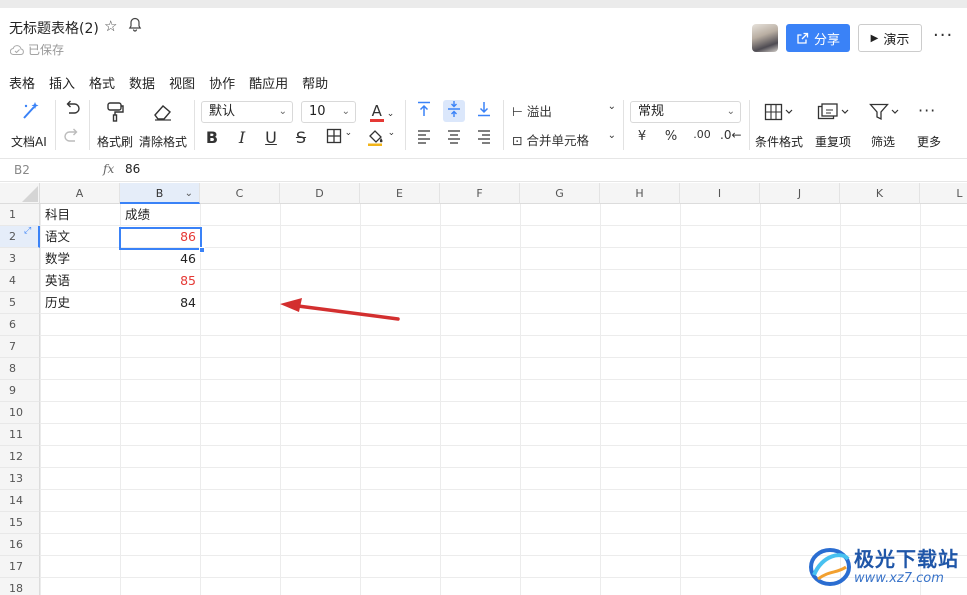 The width and height of the screenshot is (967, 595). I want to click on decrease-decimal-button: .0←, so click(731, 135).